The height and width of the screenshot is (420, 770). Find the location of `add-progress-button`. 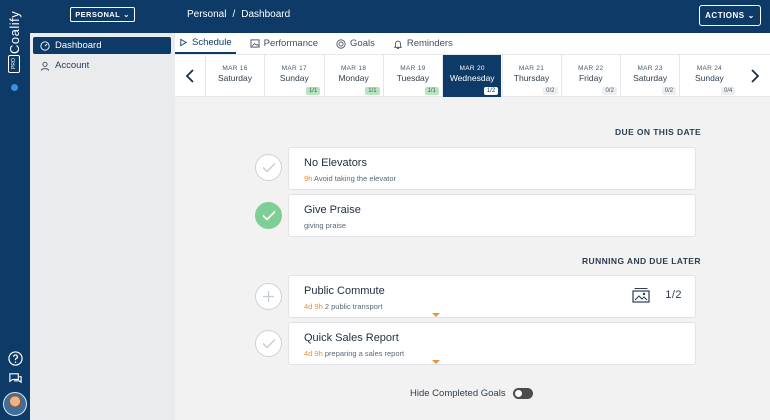

add-progress-button is located at coordinates (268, 296).